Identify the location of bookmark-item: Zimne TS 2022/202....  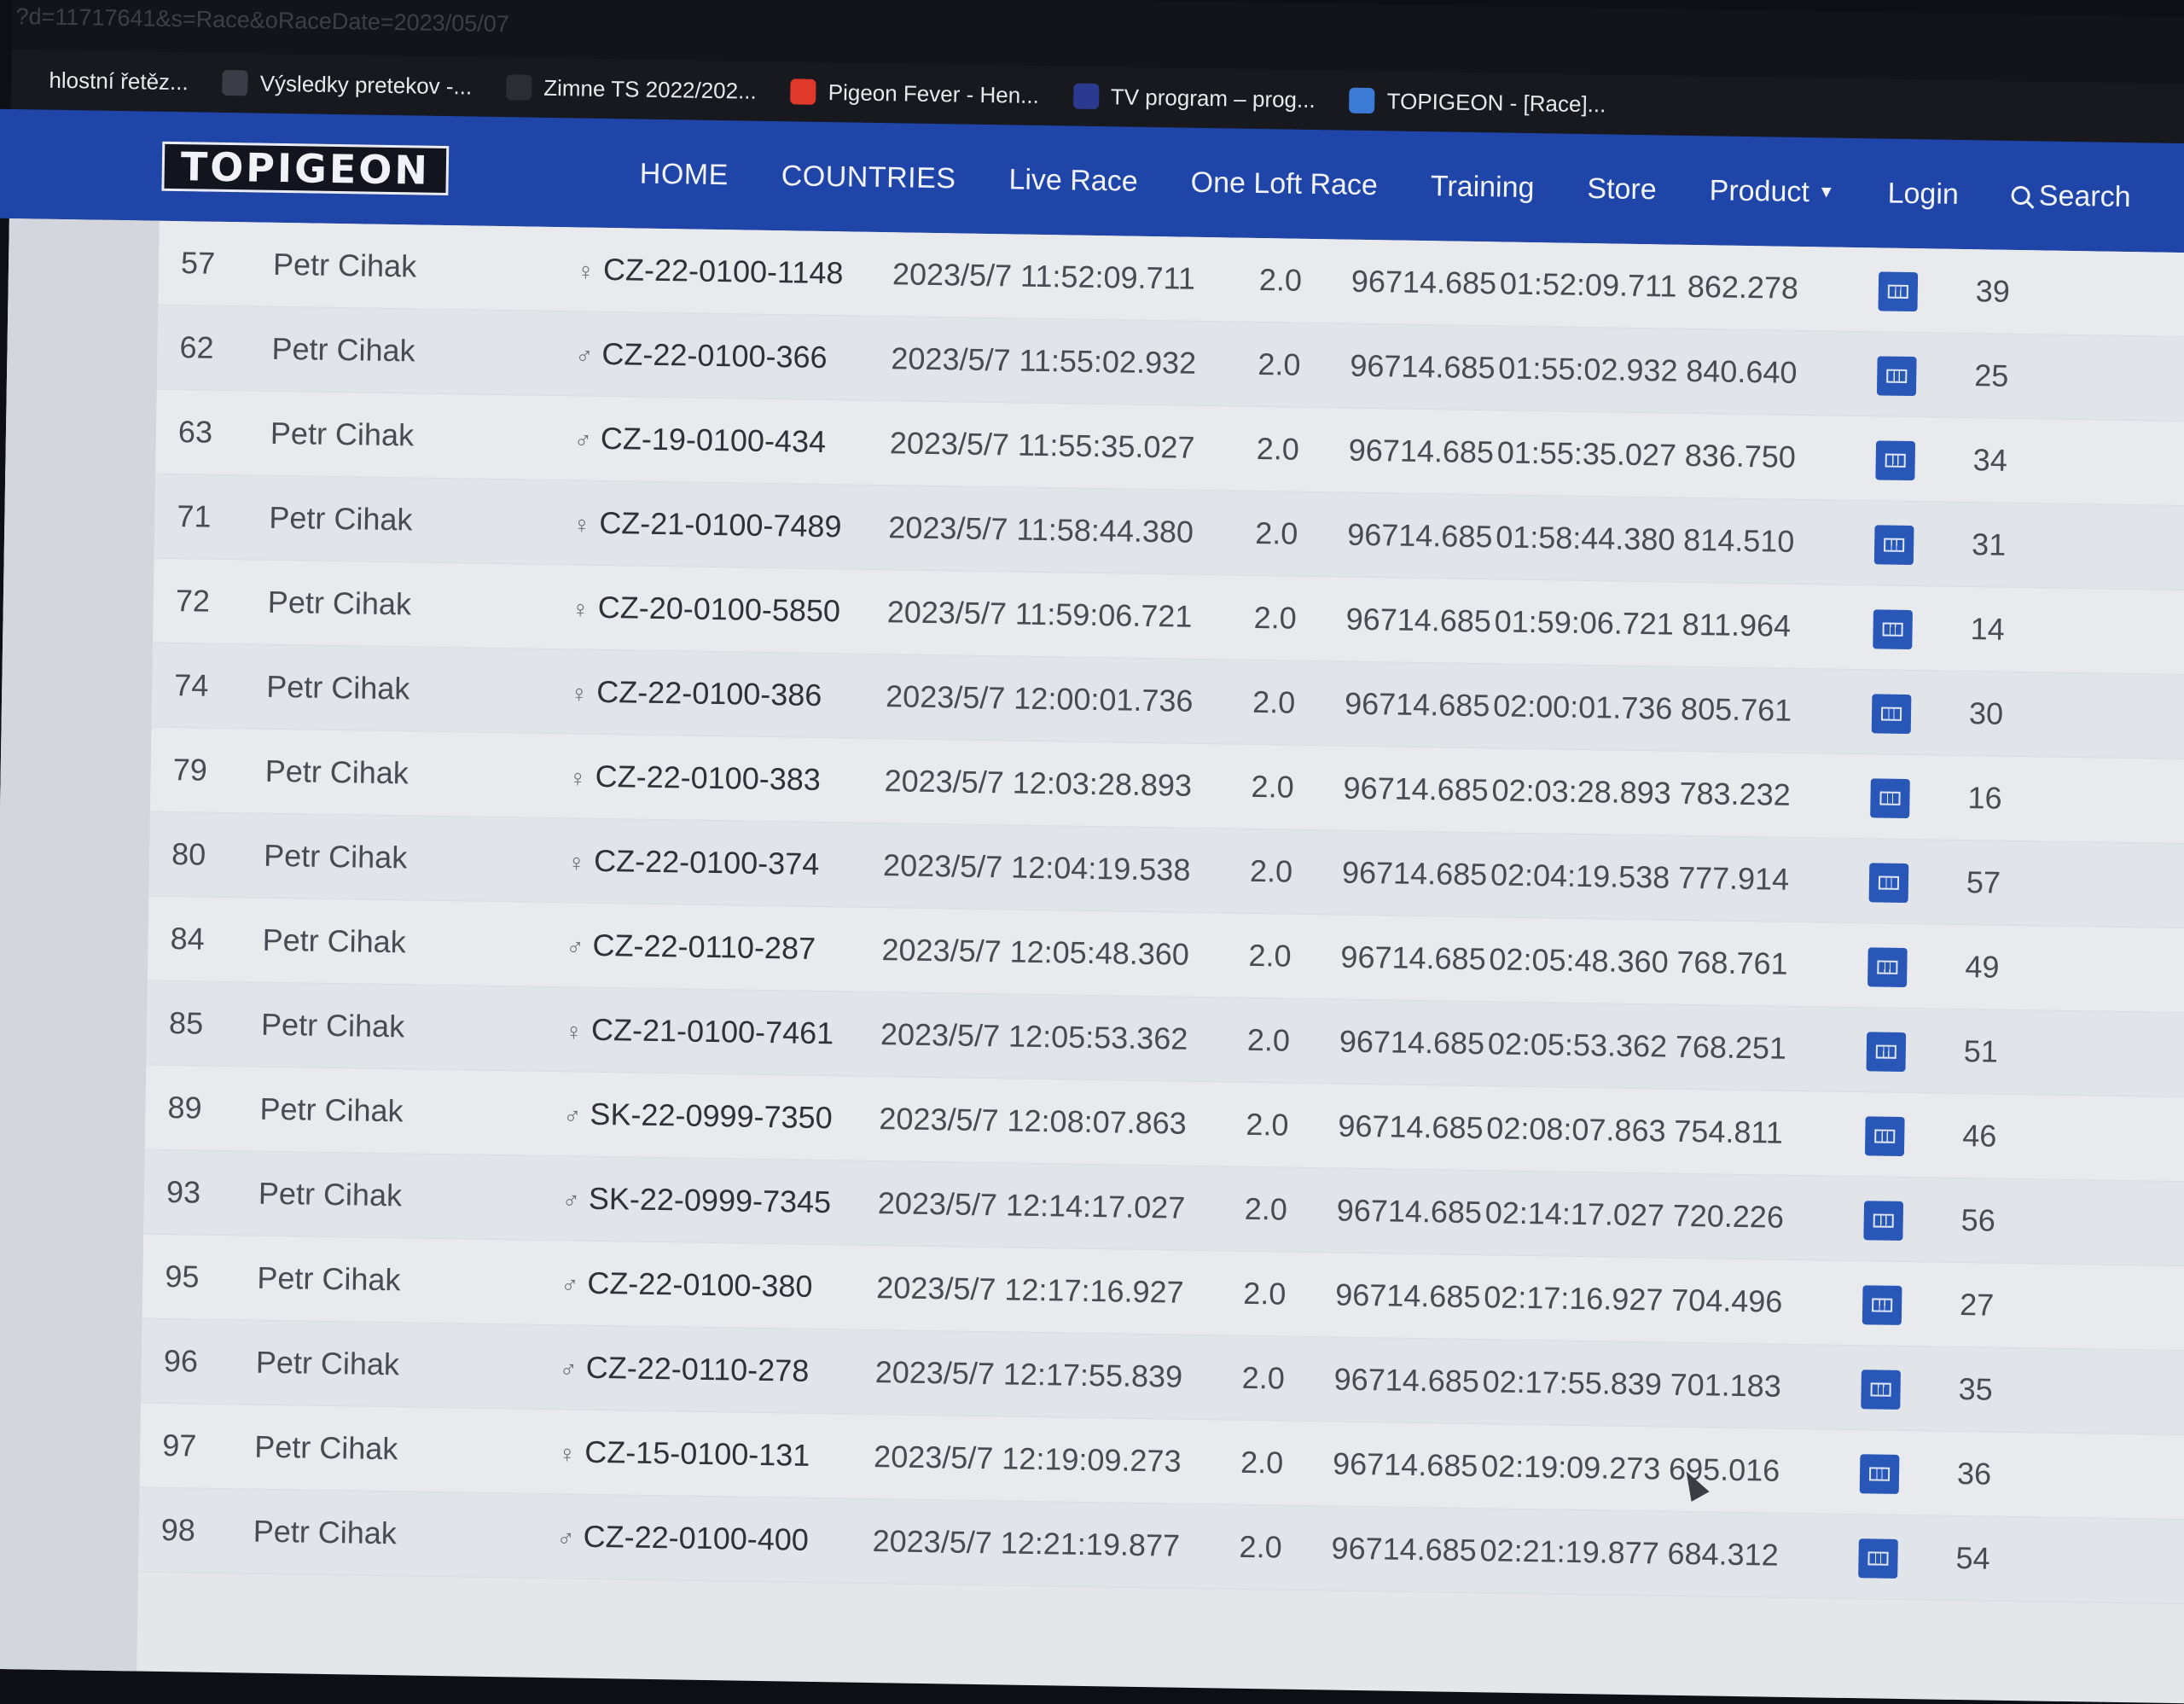
(631, 89).